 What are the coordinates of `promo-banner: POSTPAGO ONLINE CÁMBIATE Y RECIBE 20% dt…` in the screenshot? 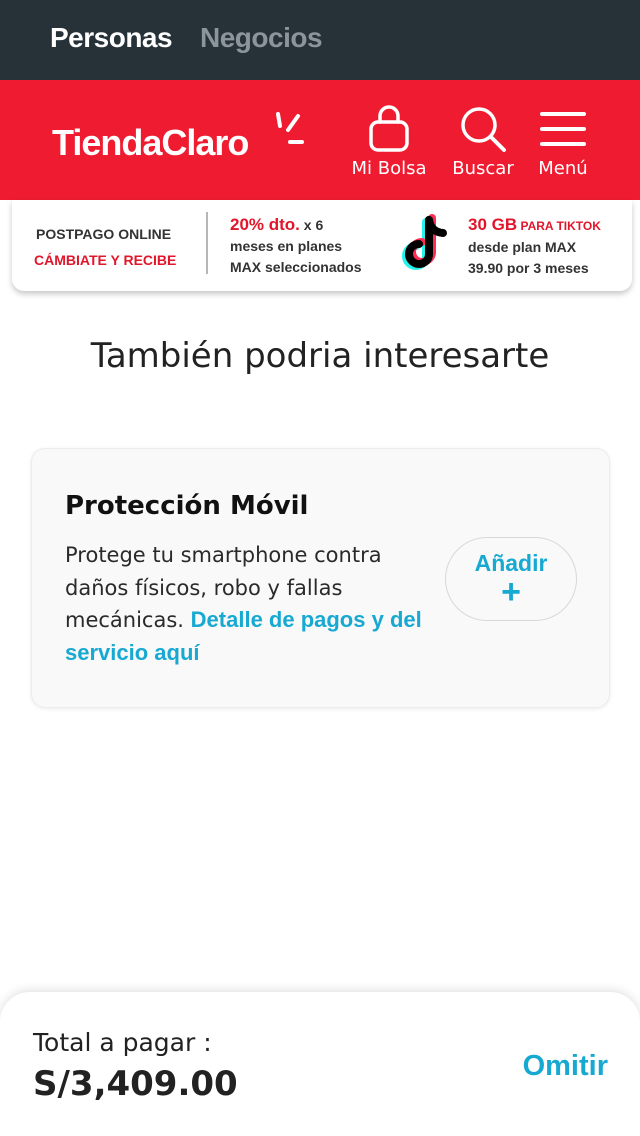 It's located at (322, 245).